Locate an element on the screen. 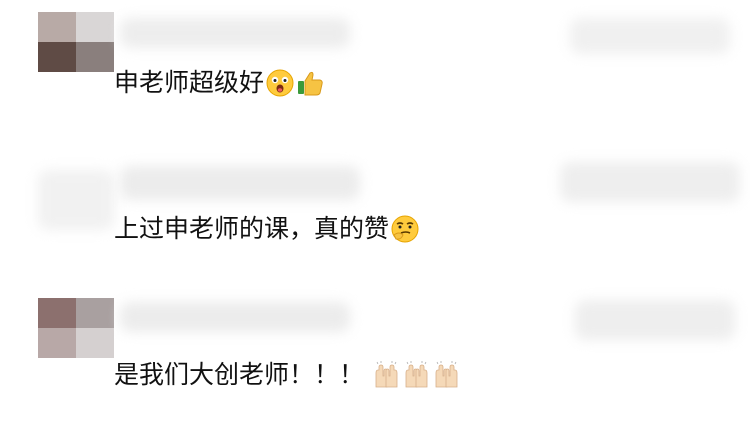 This screenshot has width=750, height=422. comment-text: 是我们大创老师！！！ is located at coordinates (287, 375).